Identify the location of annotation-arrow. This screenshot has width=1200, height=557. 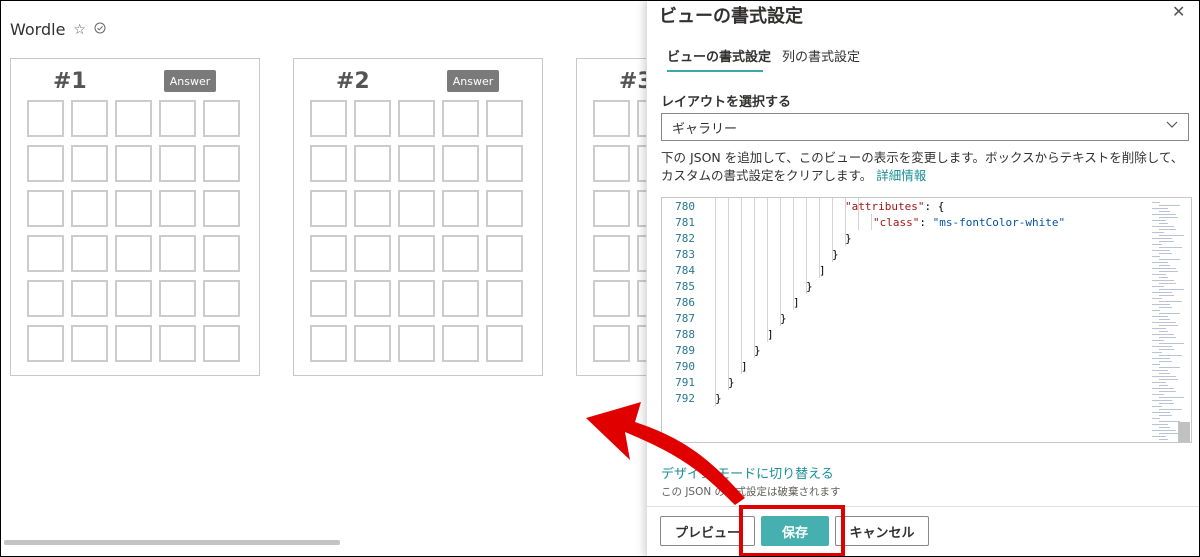
(665, 453).